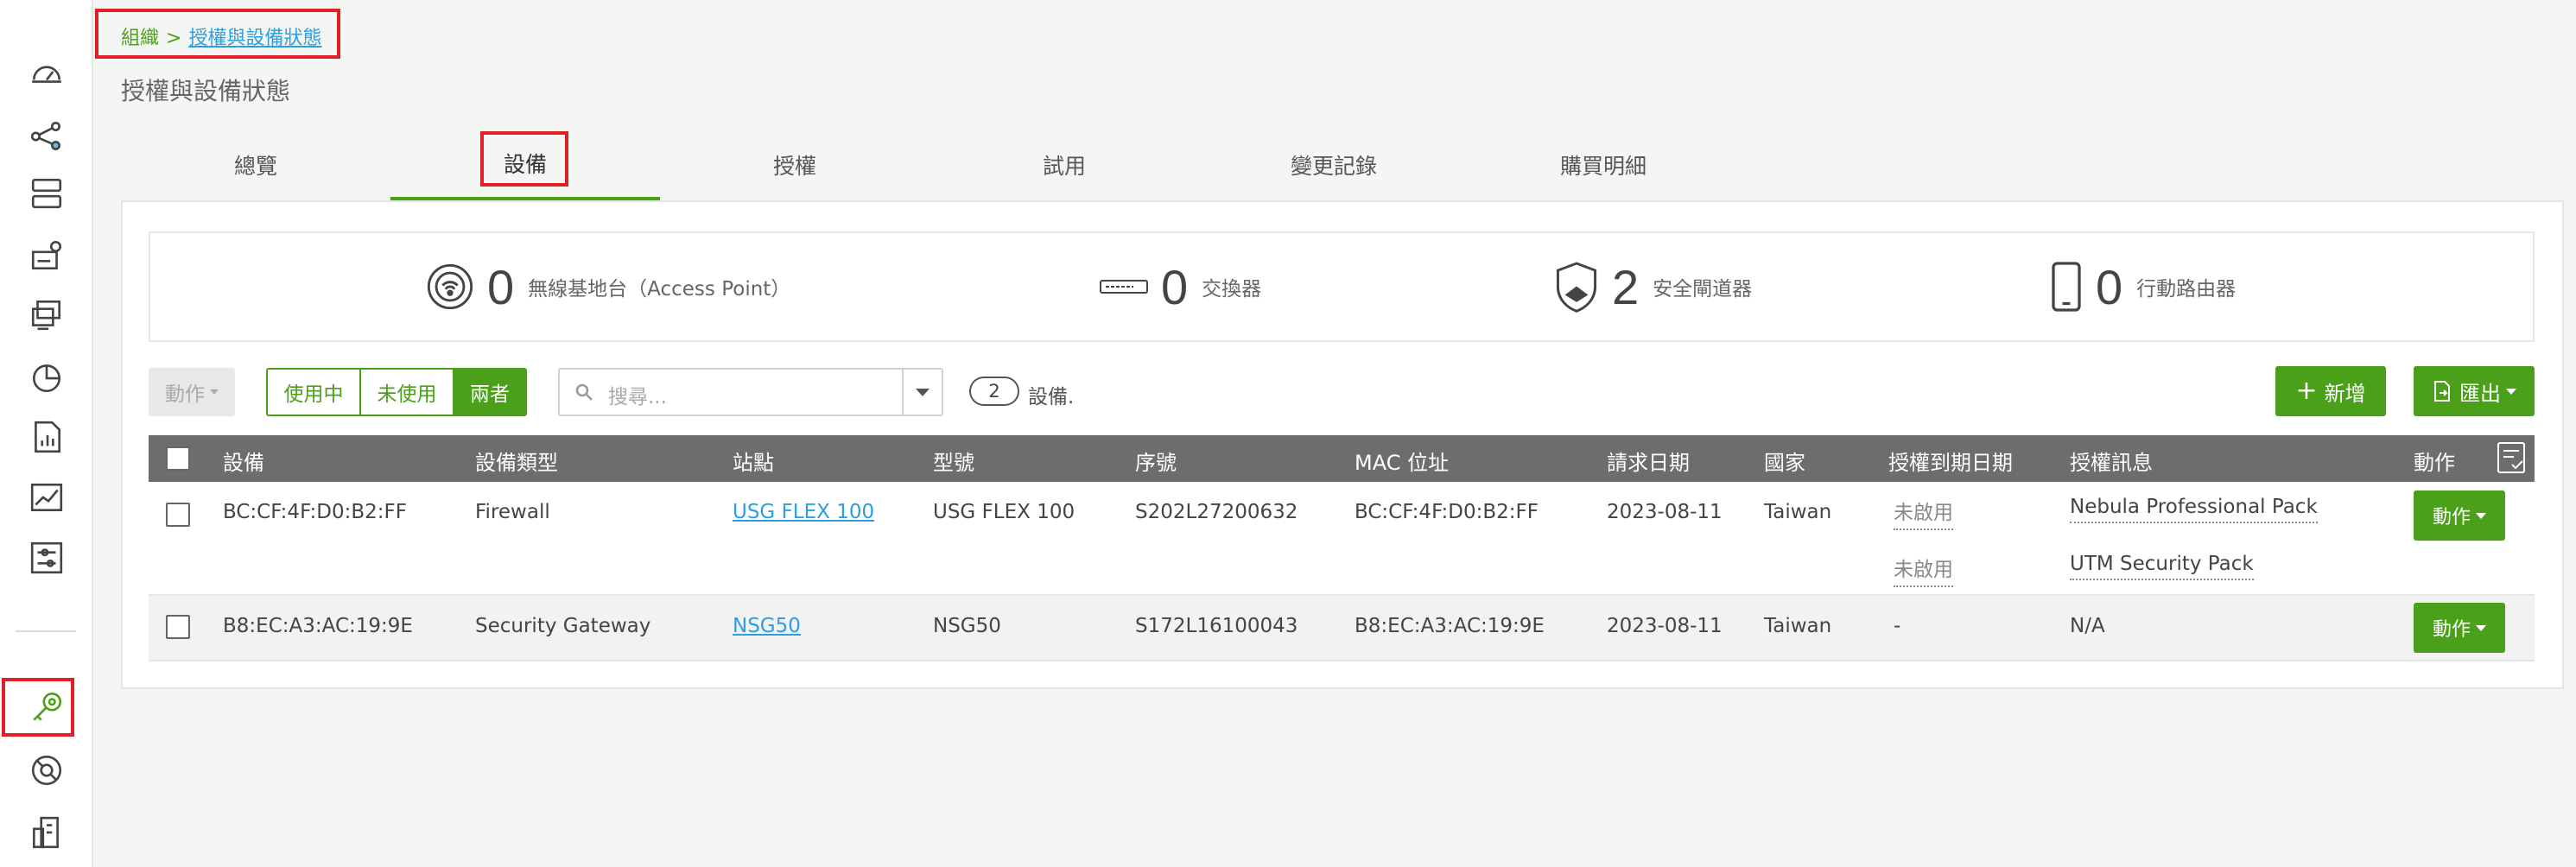 This screenshot has width=2576, height=867. What do you see at coordinates (1216, 512) in the screenshot?
I see `cell-serial: S202L27200632` at bounding box center [1216, 512].